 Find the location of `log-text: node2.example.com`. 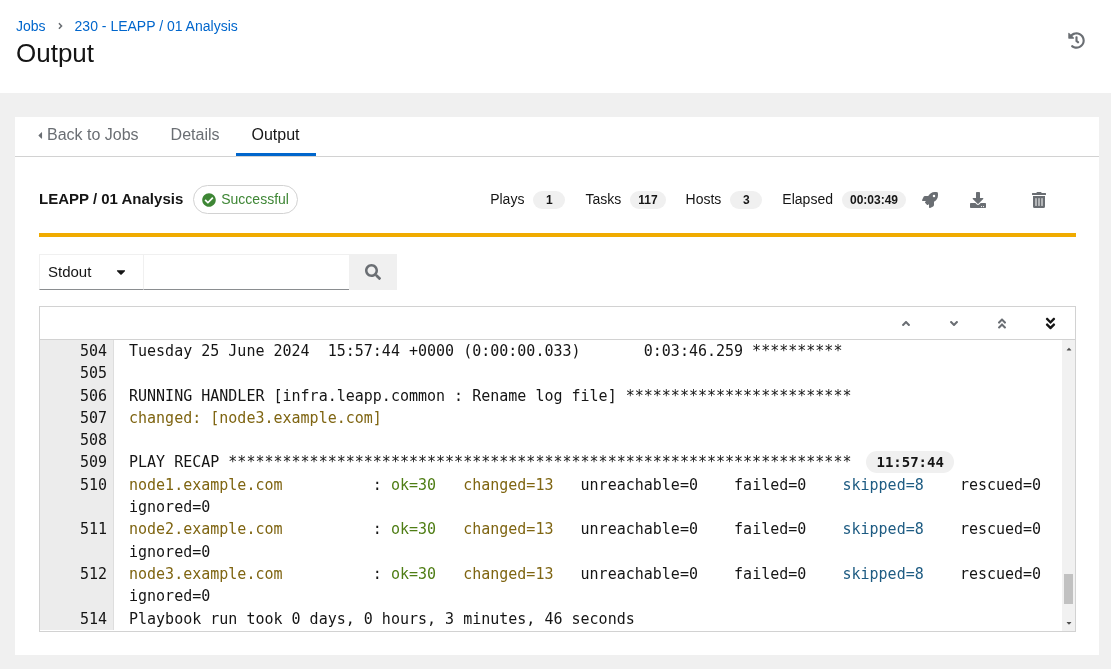

log-text: node2.example.com is located at coordinates (206, 529).